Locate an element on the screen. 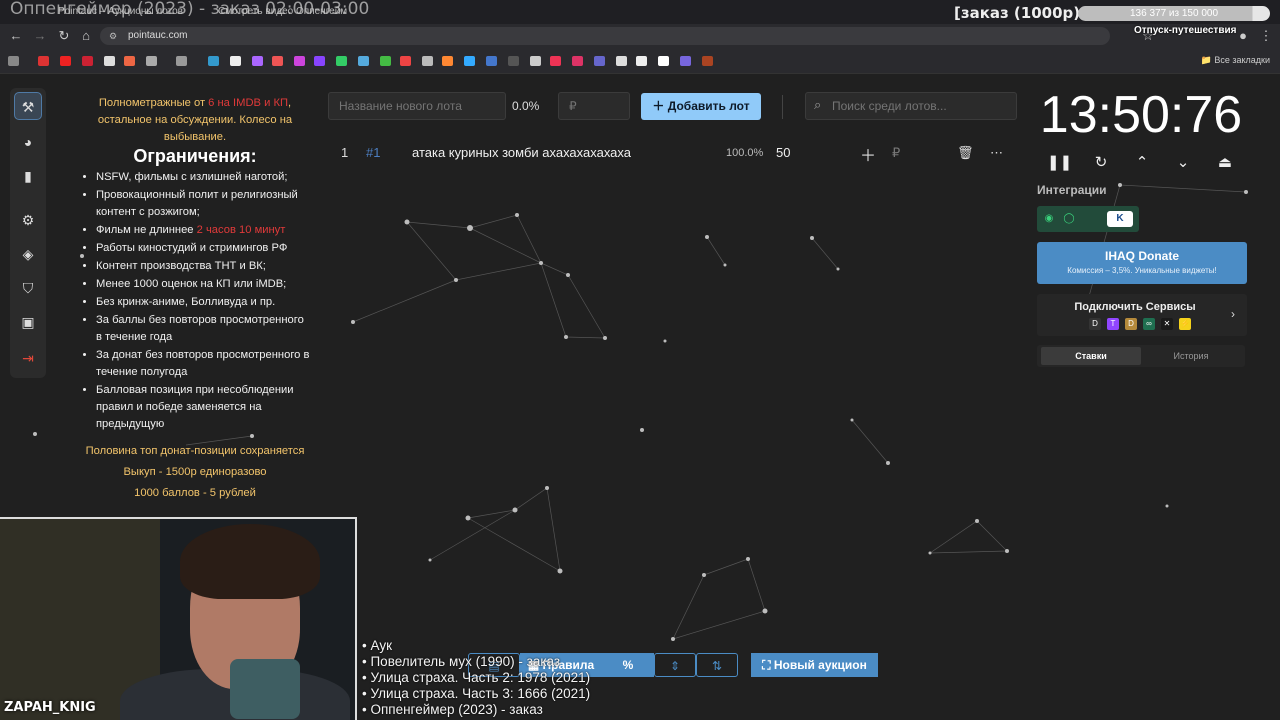  integration-icon: ◯ is located at coordinates (1069, 219).